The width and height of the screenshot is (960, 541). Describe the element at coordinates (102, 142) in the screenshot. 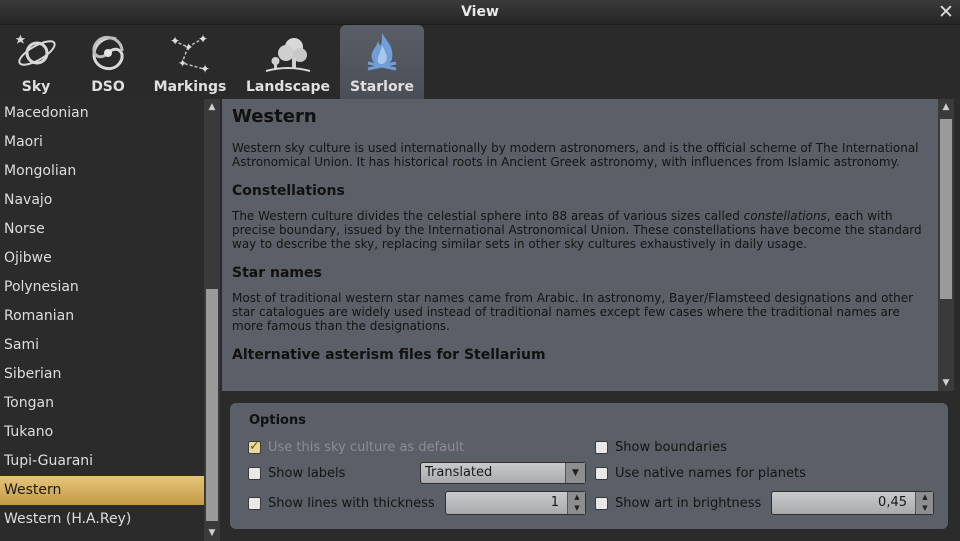

I see `list-item: Maori` at that location.